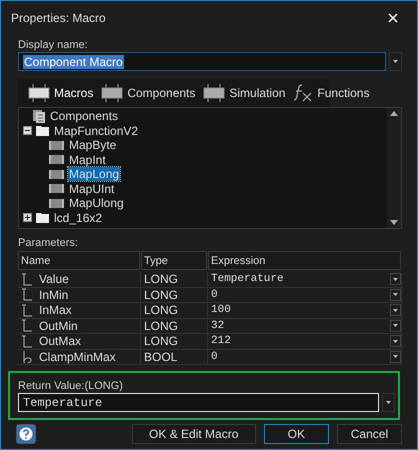  What do you see at coordinates (394, 168) in the screenshot?
I see `scrollbar` at bounding box center [394, 168].